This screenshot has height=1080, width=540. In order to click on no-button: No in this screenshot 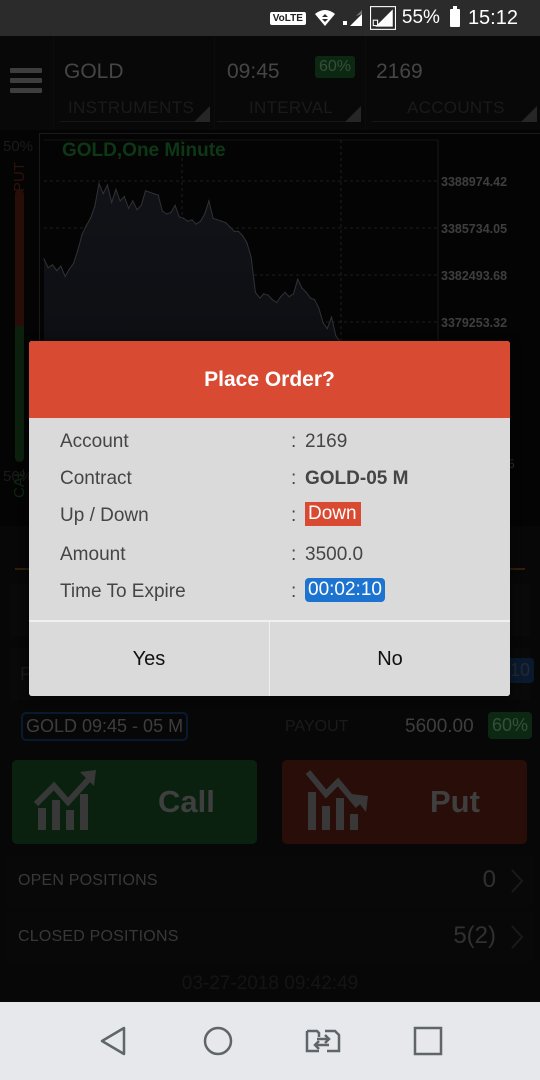, I will do `click(389, 659)`.